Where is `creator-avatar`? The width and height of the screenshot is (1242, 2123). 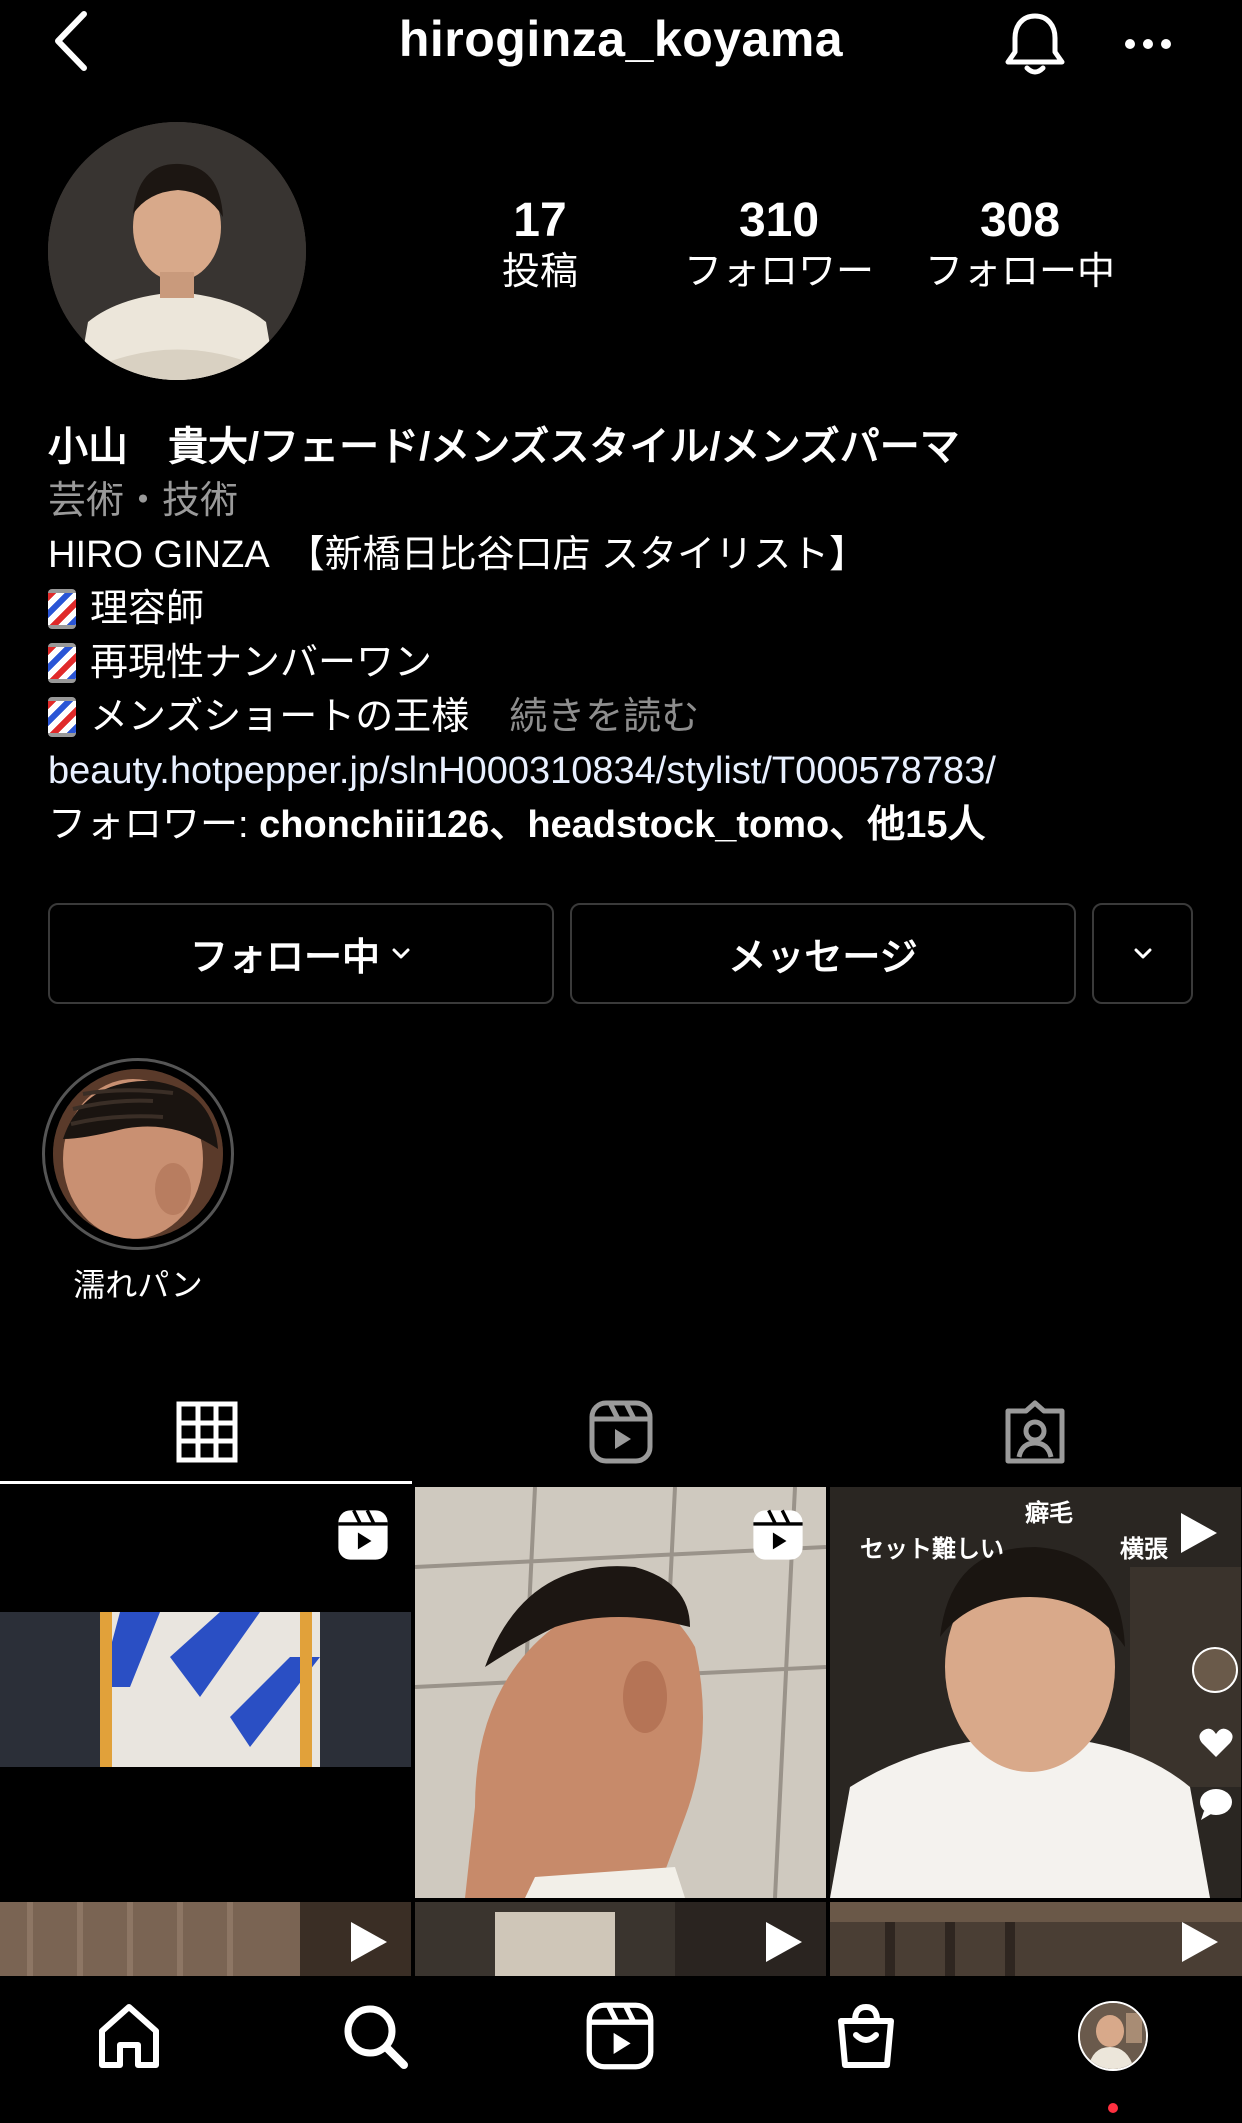
creator-avatar is located at coordinates (1215, 1670).